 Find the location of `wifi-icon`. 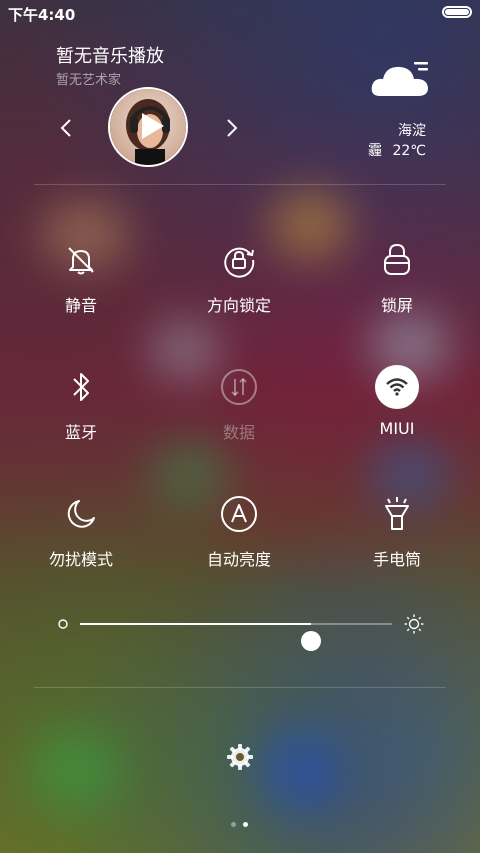

wifi-icon is located at coordinates (397, 387).